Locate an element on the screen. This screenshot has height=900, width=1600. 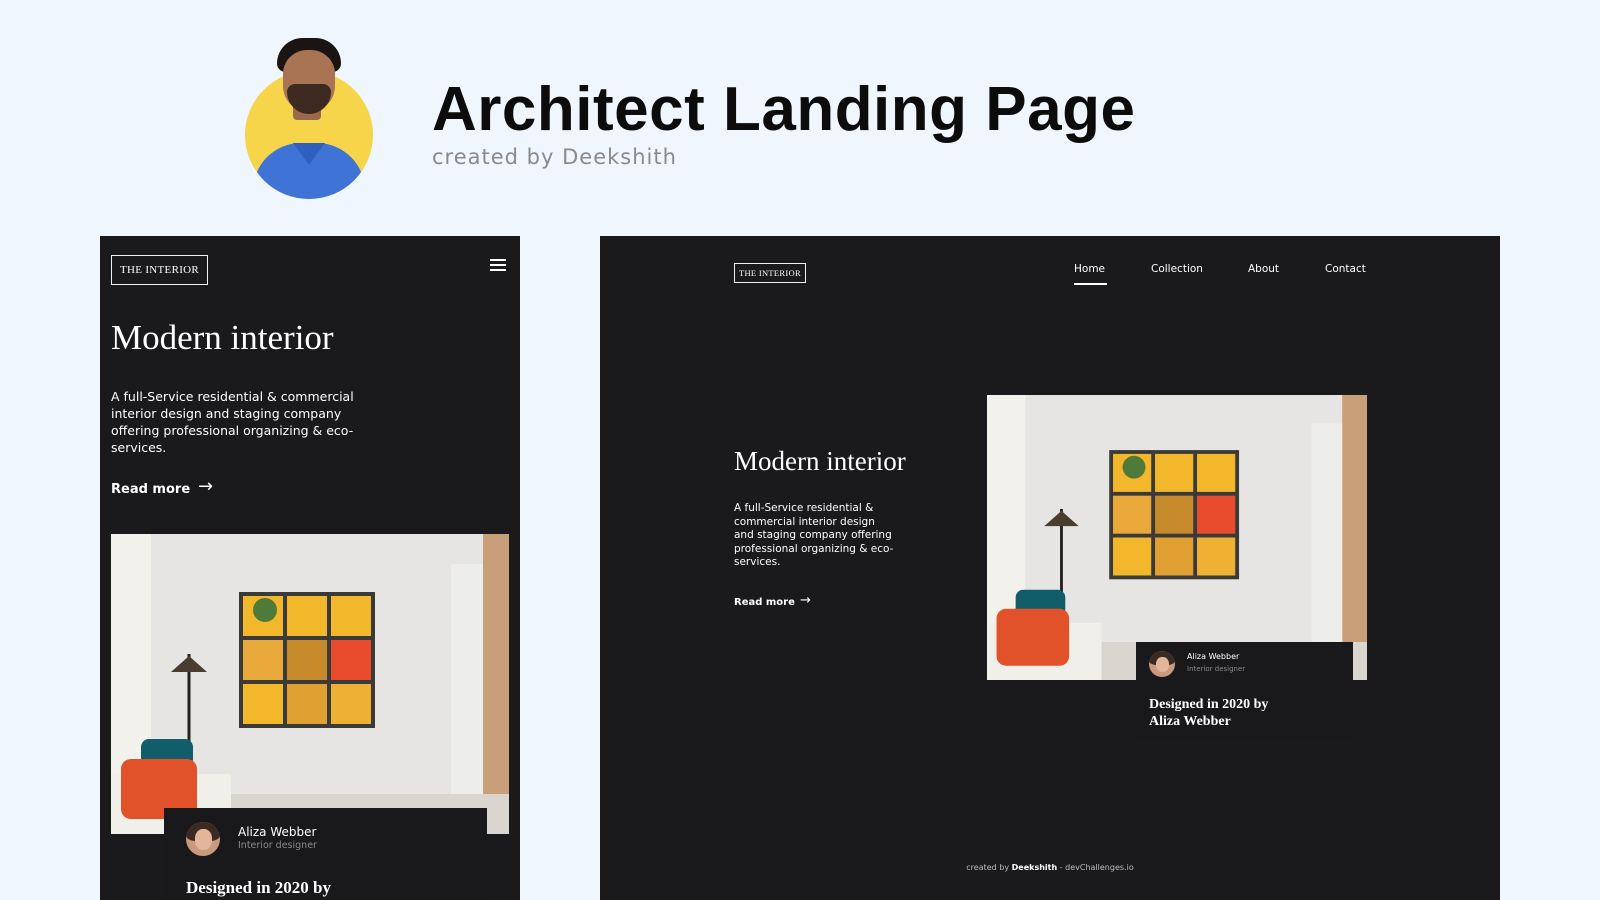
footer-credit: created by Deekshith - devChallenges.io is located at coordinates (1050, 867).